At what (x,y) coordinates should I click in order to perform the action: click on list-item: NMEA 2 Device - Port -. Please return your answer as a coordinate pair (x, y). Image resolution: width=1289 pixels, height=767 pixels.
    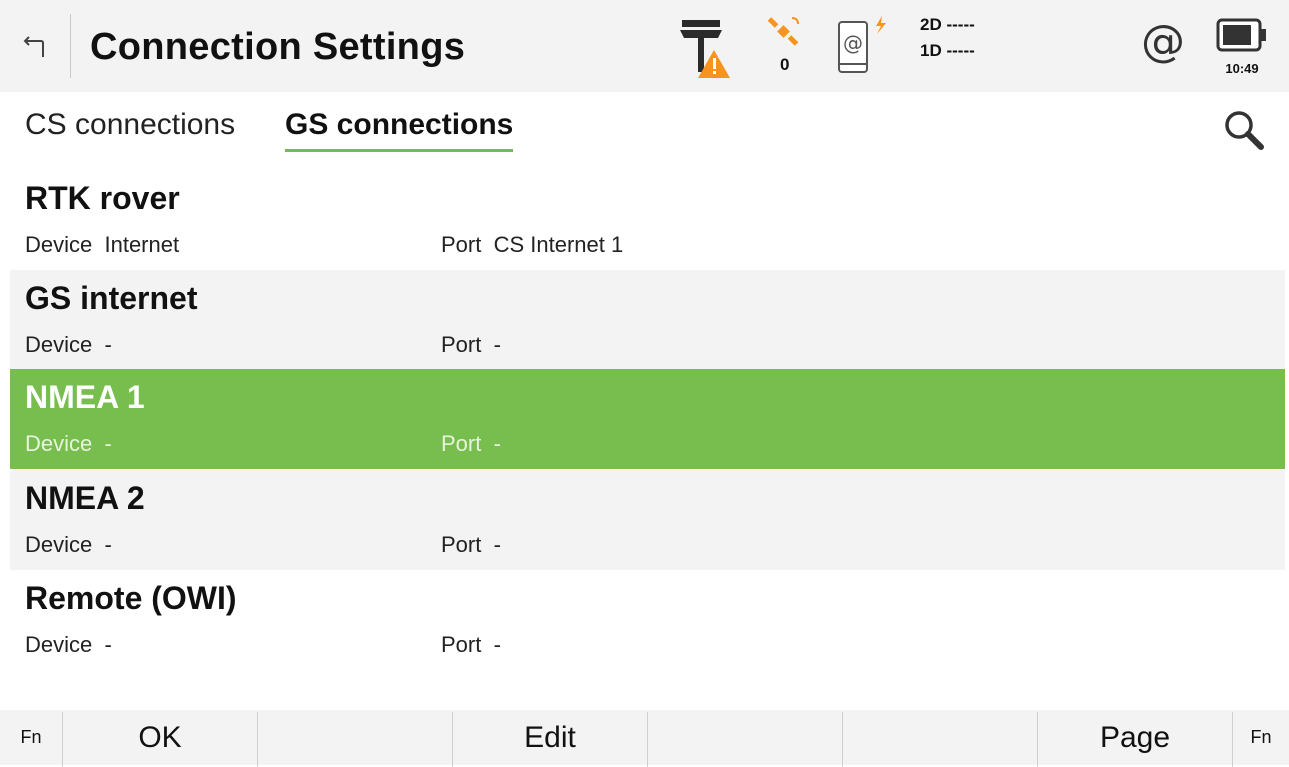
    Looking at the image, I should click on (647, 520).